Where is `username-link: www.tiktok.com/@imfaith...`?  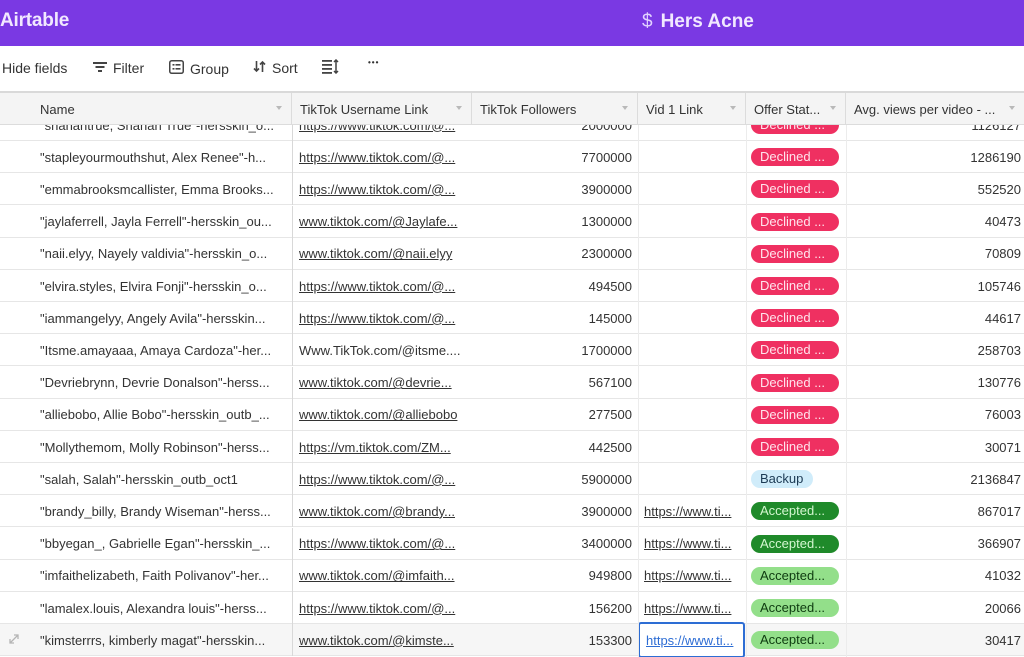 username-link: www.tiktok.com/@imfaith... is located at coordinates (377, 575).